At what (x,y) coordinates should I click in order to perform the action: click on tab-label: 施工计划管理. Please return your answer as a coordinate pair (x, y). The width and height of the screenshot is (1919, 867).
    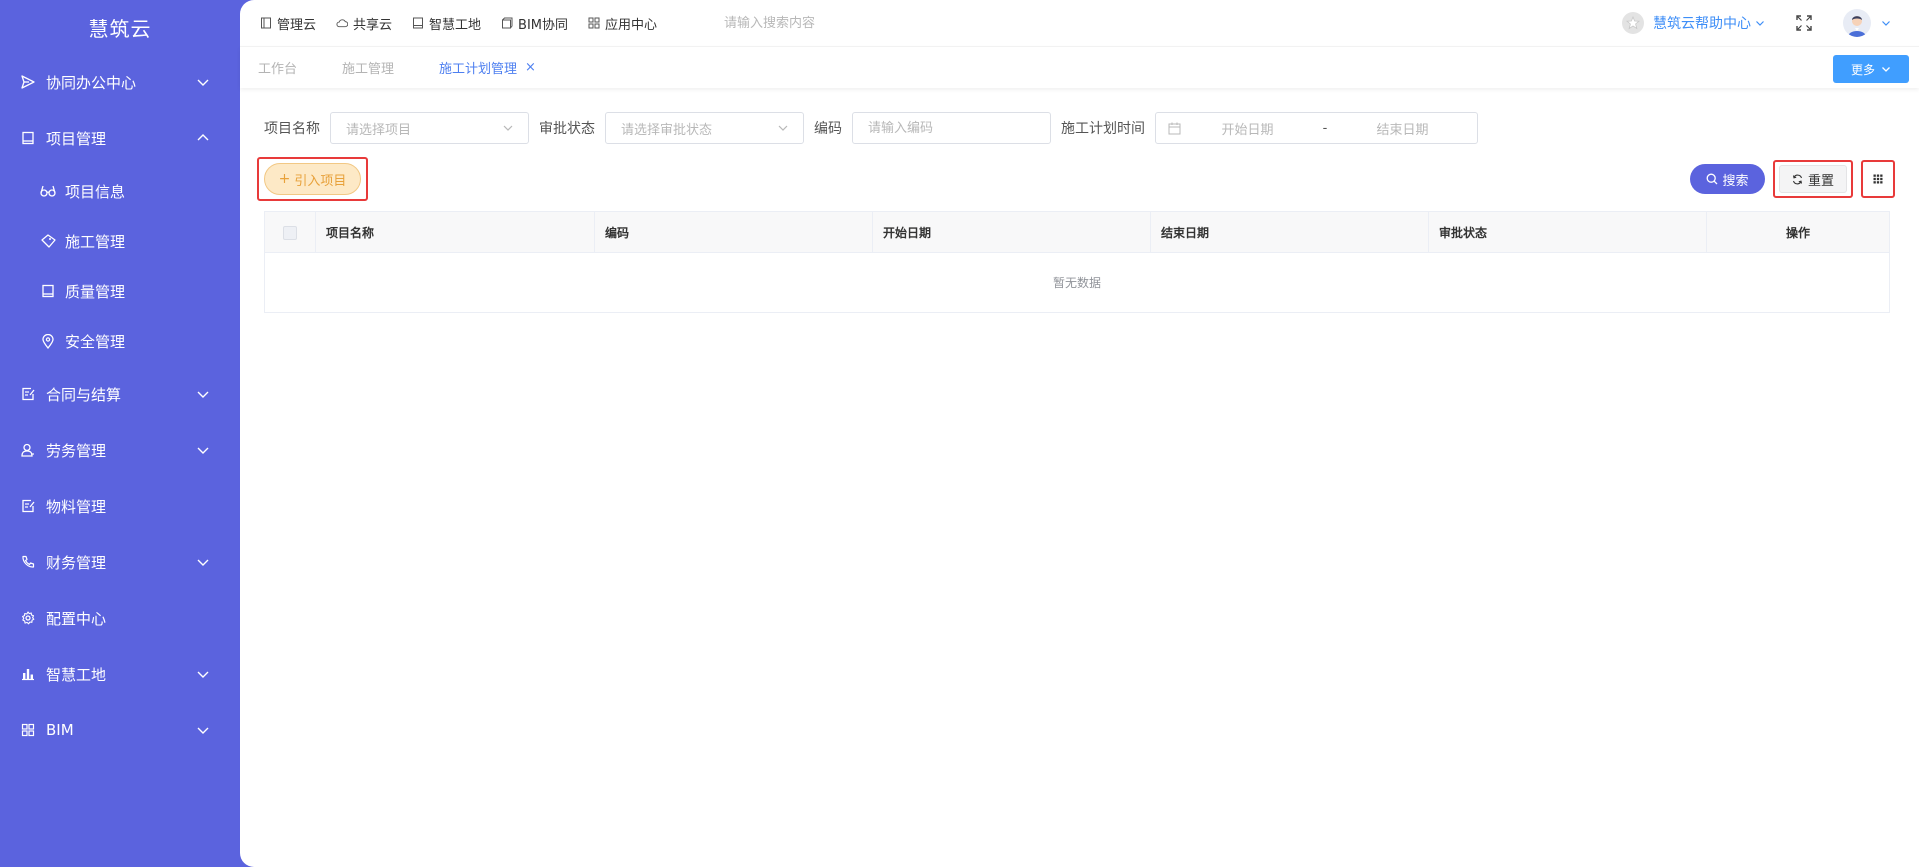
    Looking at the image, I should click on (478, 69).